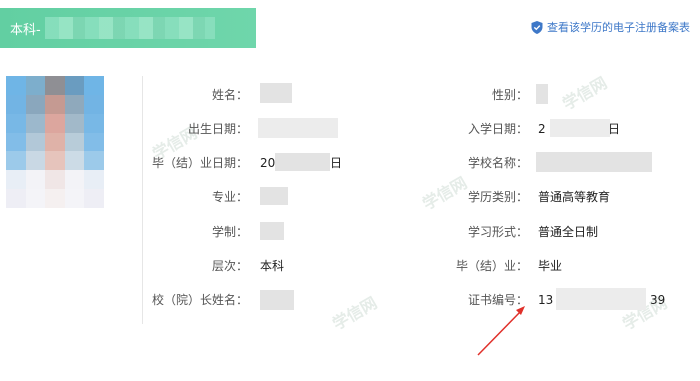 This screenshot has width=700, height=381. What do you see at coordinates (497, 163) in the screenshot?
I see `field-label: 学校名称：` at bounding box center [497, 163].